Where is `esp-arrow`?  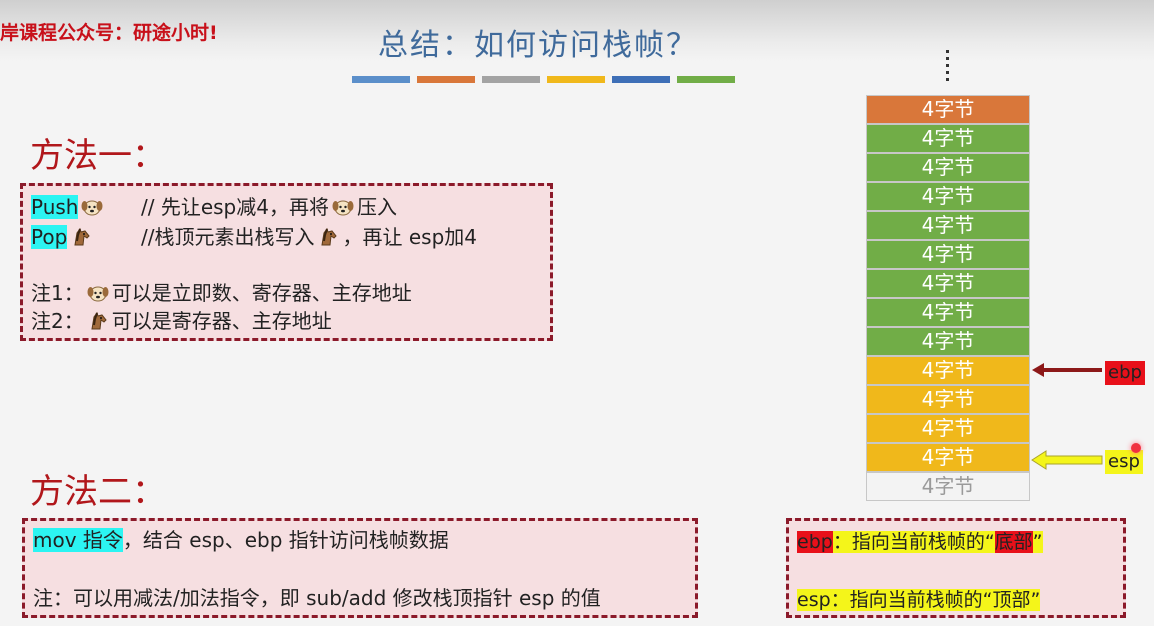 esp-arrow is located at coordinates (1067, 460).